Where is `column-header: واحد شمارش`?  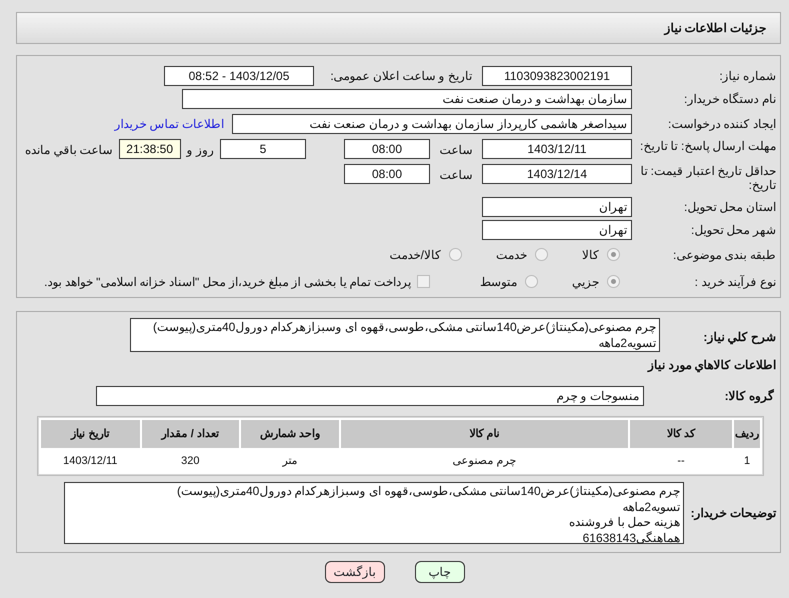 column-header: واحد شمارش is located at coordinates (290, 434).